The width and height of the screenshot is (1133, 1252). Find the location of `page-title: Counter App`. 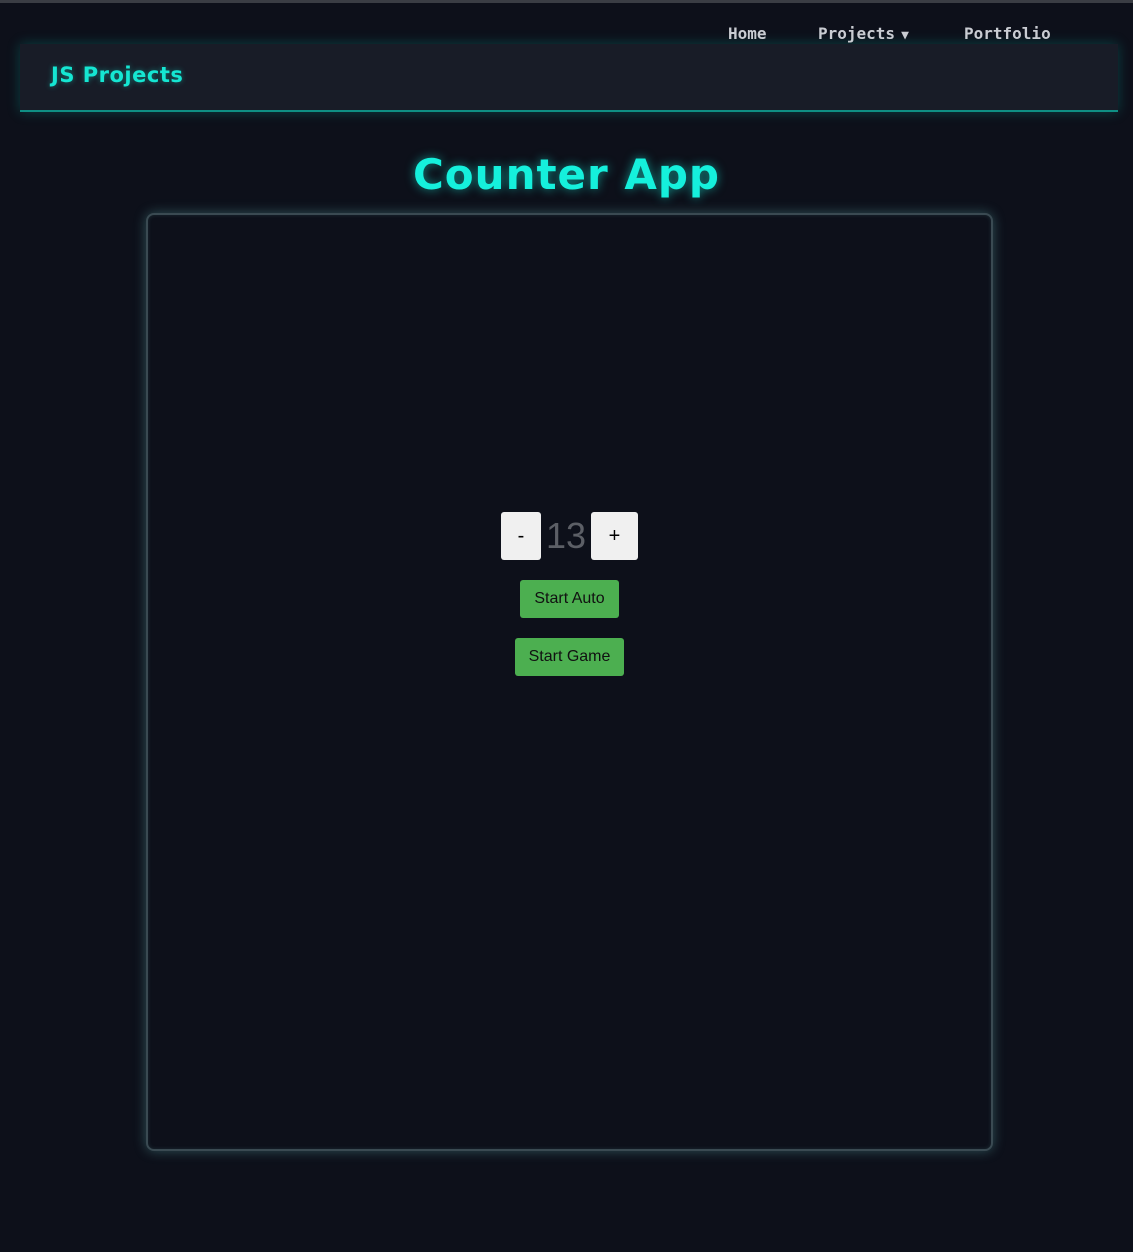

page-title: Counter App is located at coordinates (566, 174).